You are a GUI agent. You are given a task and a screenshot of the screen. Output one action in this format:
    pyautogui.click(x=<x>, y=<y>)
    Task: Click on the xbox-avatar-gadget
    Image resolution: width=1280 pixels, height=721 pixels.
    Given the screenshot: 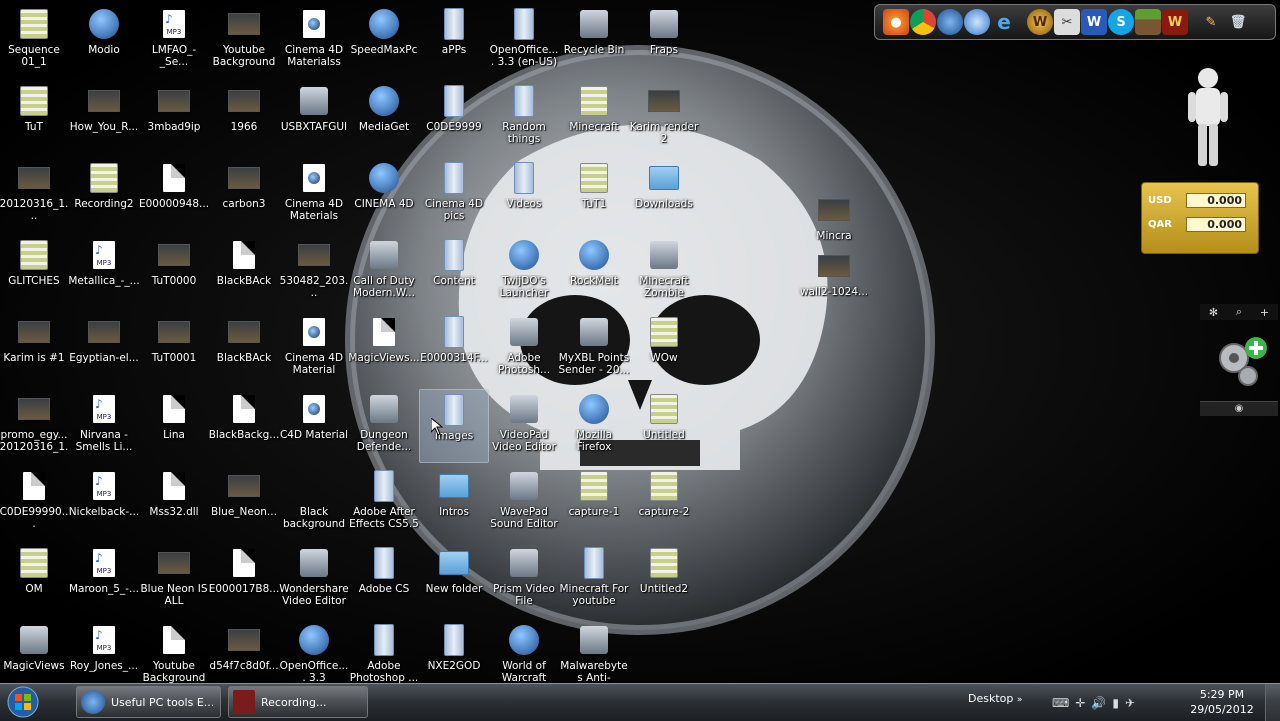 What is the action you would take?
    pyautogui.click(x=1208, y=118)
    